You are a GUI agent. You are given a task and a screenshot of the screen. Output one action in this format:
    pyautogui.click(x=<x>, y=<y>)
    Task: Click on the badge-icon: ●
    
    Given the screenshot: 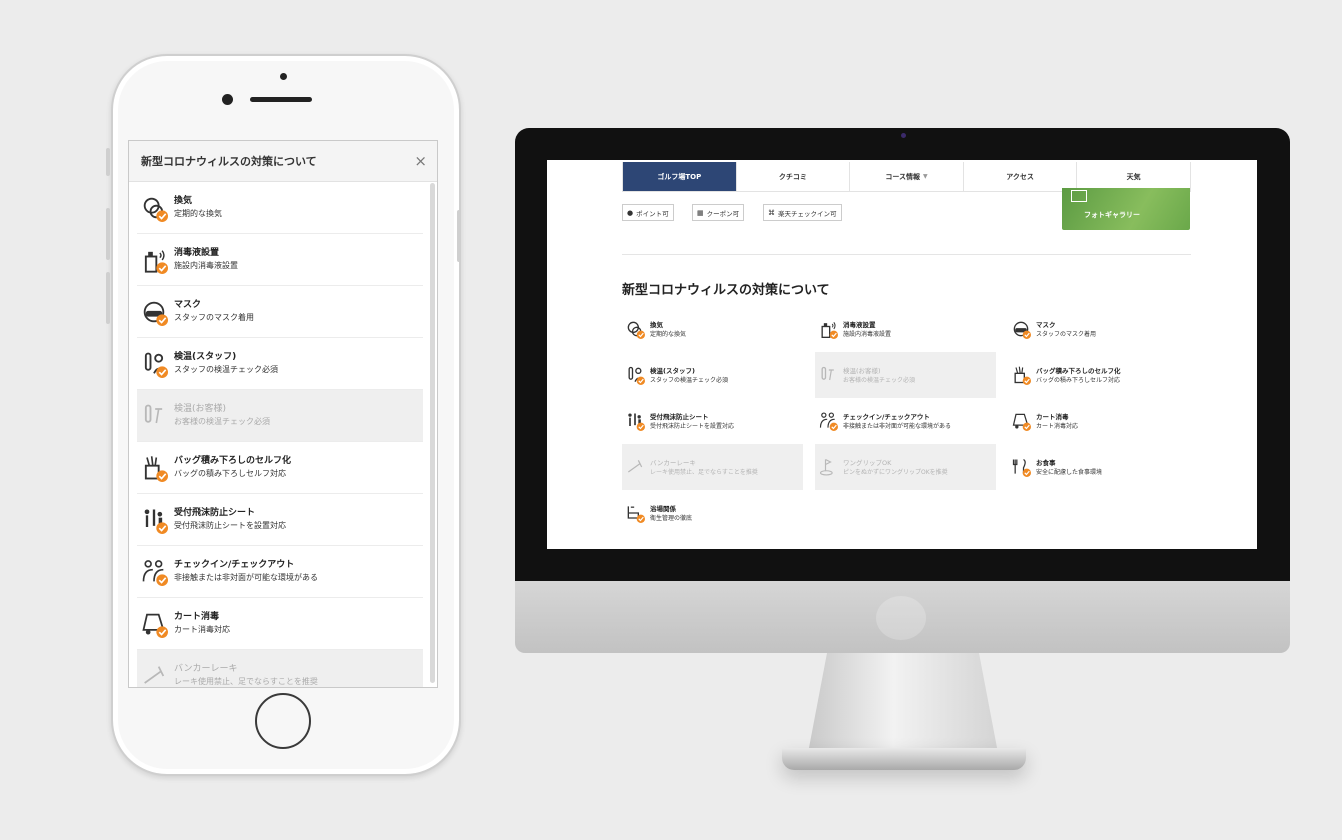 What is the action you would take?
    pyautogui.click(x=630, y=212)
    